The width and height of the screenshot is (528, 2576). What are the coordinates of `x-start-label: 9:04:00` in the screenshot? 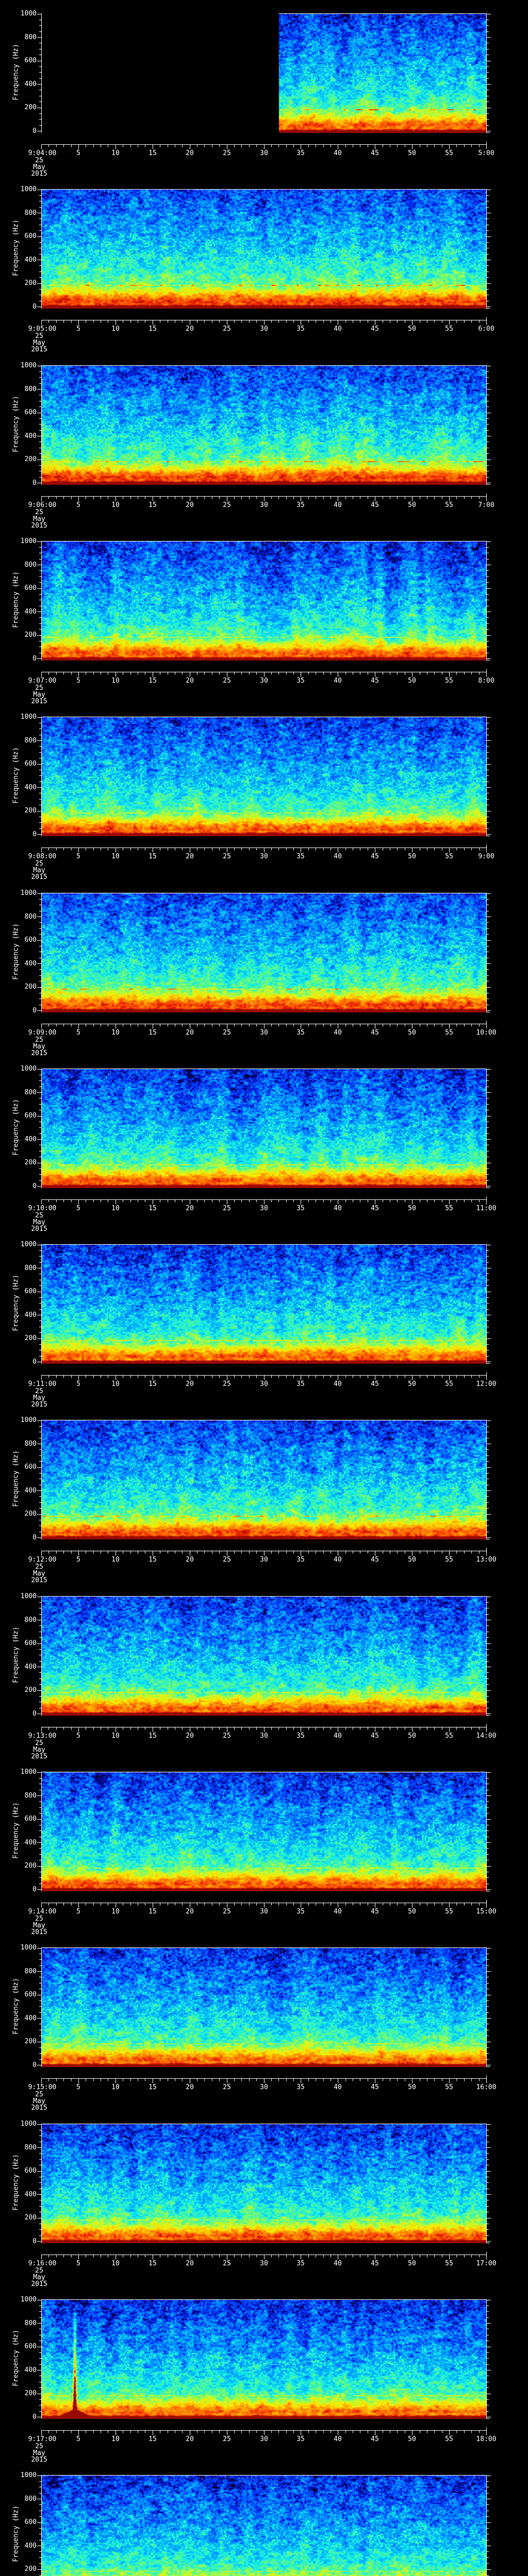 It's located at (42, 153).